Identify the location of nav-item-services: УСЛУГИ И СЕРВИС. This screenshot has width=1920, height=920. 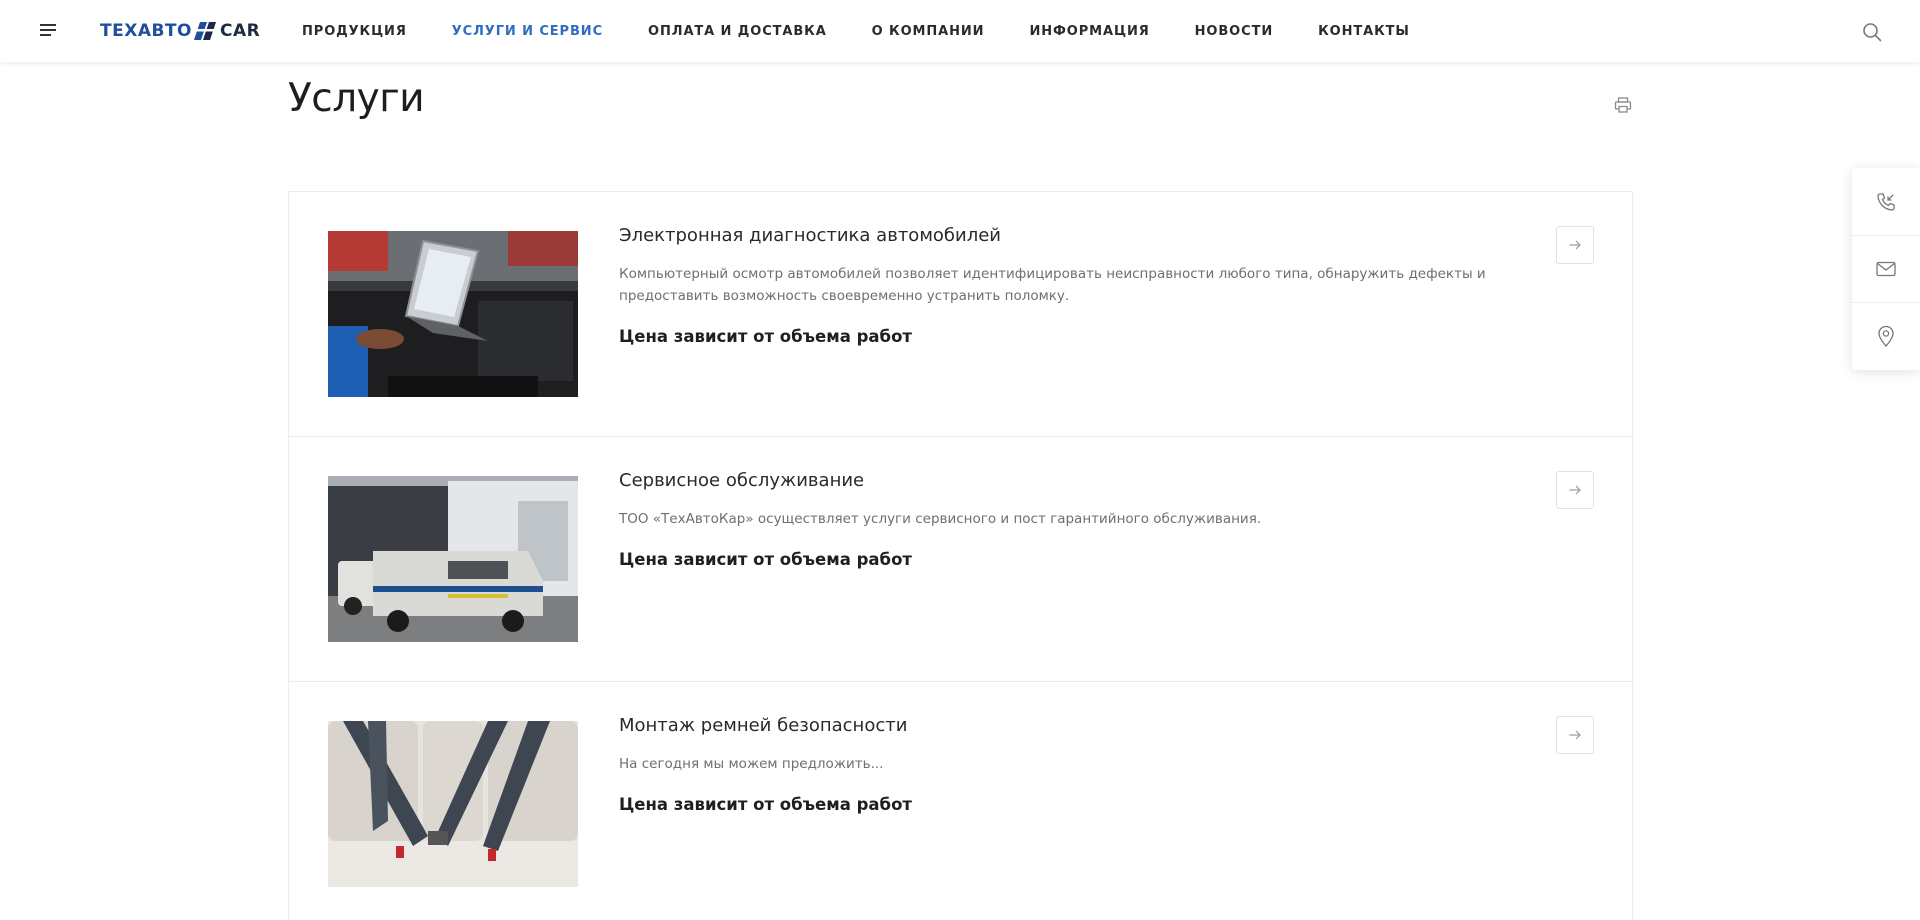
(527, 31).